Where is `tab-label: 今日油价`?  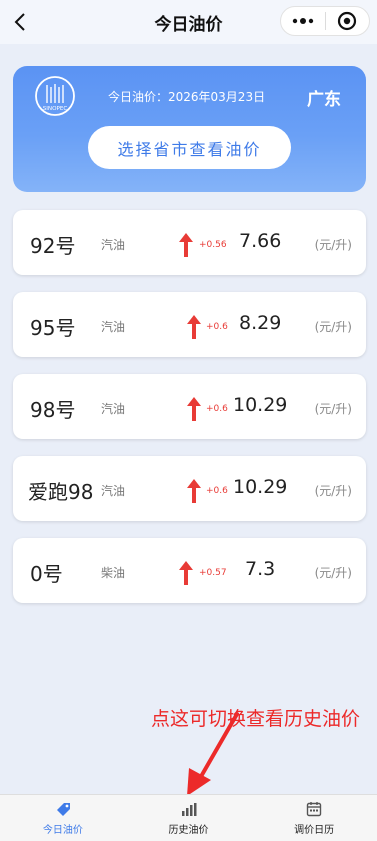
tab-label: 今日油价 is located at coordinates (62, 830).